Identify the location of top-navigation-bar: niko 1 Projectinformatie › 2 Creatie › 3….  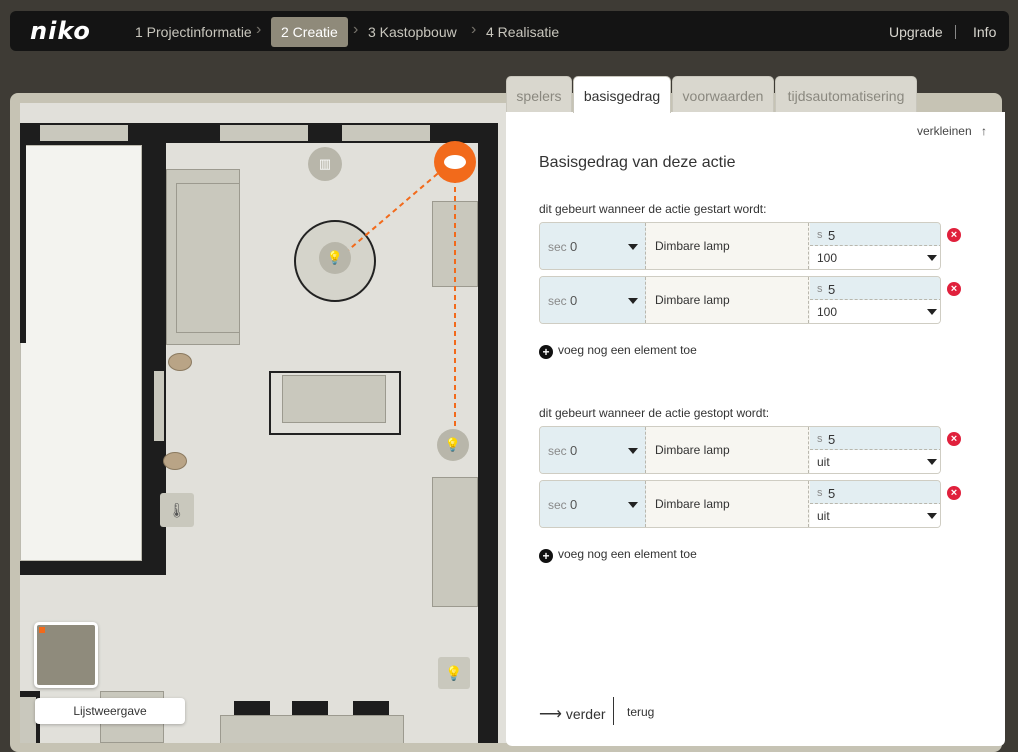
(509, 31).